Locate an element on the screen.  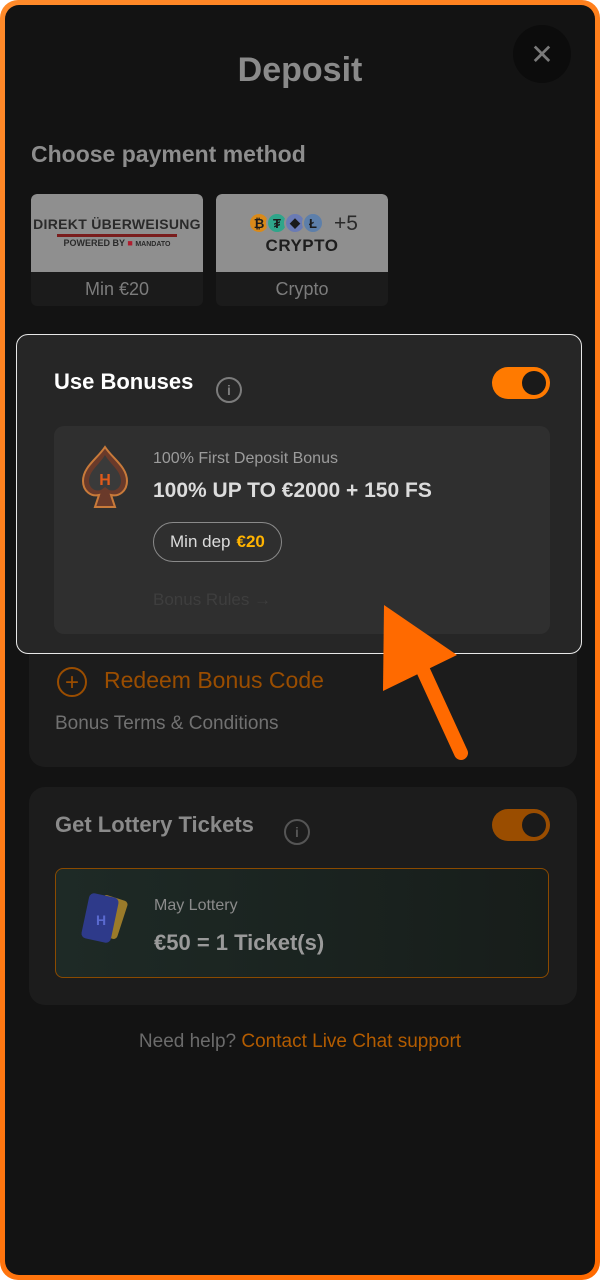
min-dep-amount: €20 is located at coordinates (250, 541).